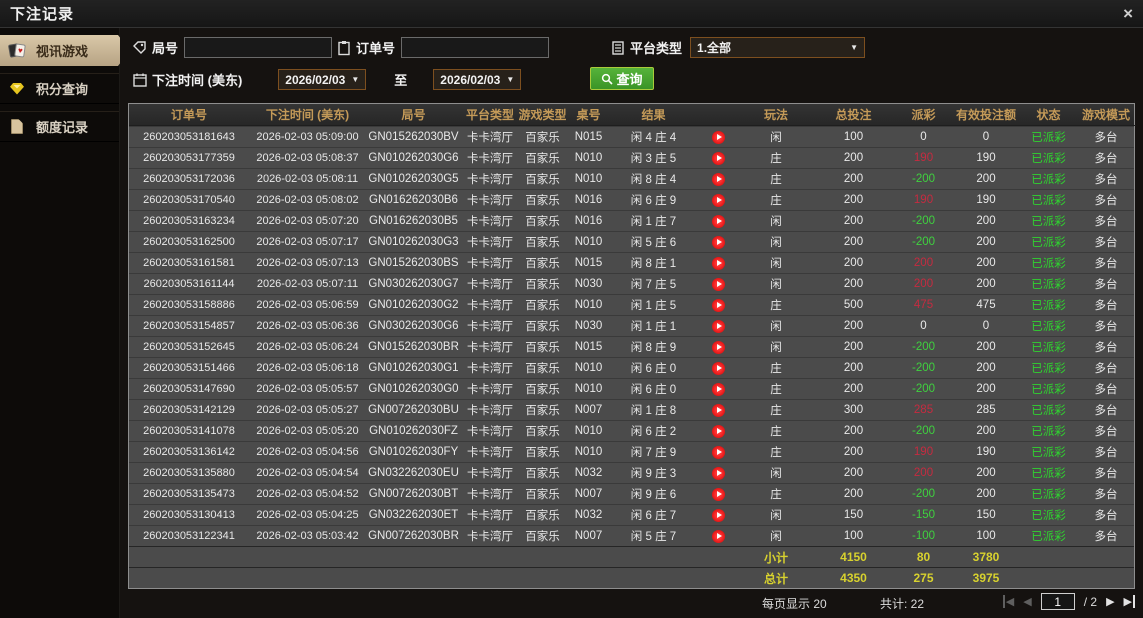 Image resolution: width=1143 pixels, height=618 pixels. I want to click on cell-total-bet: 100, so click(853, 137).